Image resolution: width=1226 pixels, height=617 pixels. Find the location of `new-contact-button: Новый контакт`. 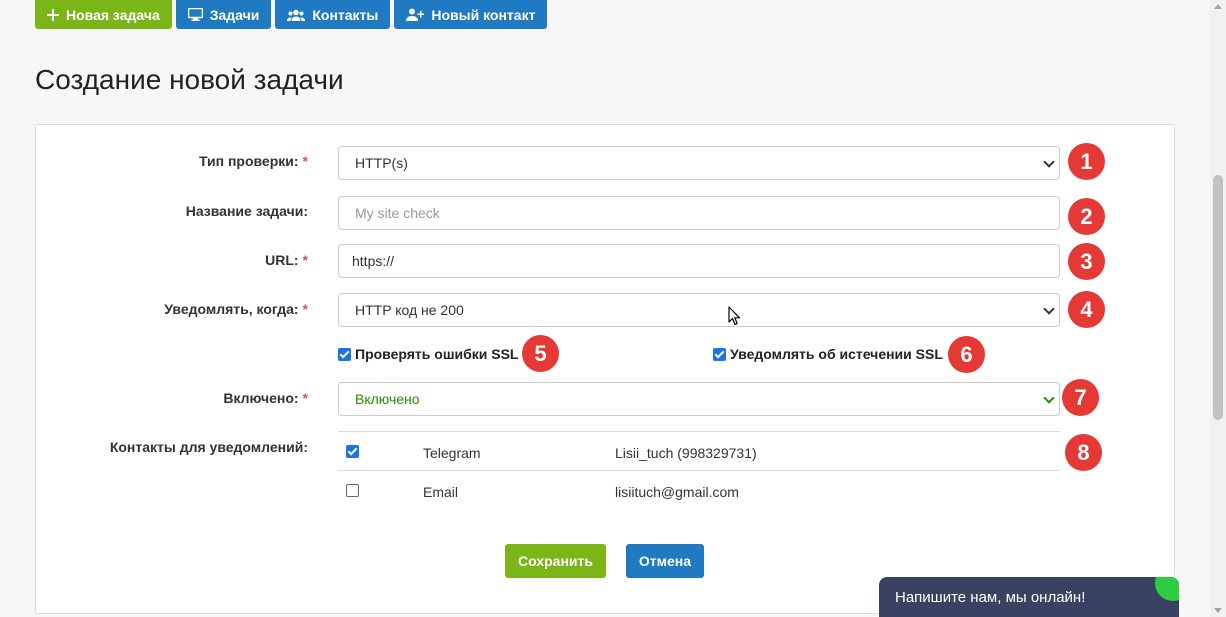

new-contact-button: Новый контакт is located at coordinates (471, 14).